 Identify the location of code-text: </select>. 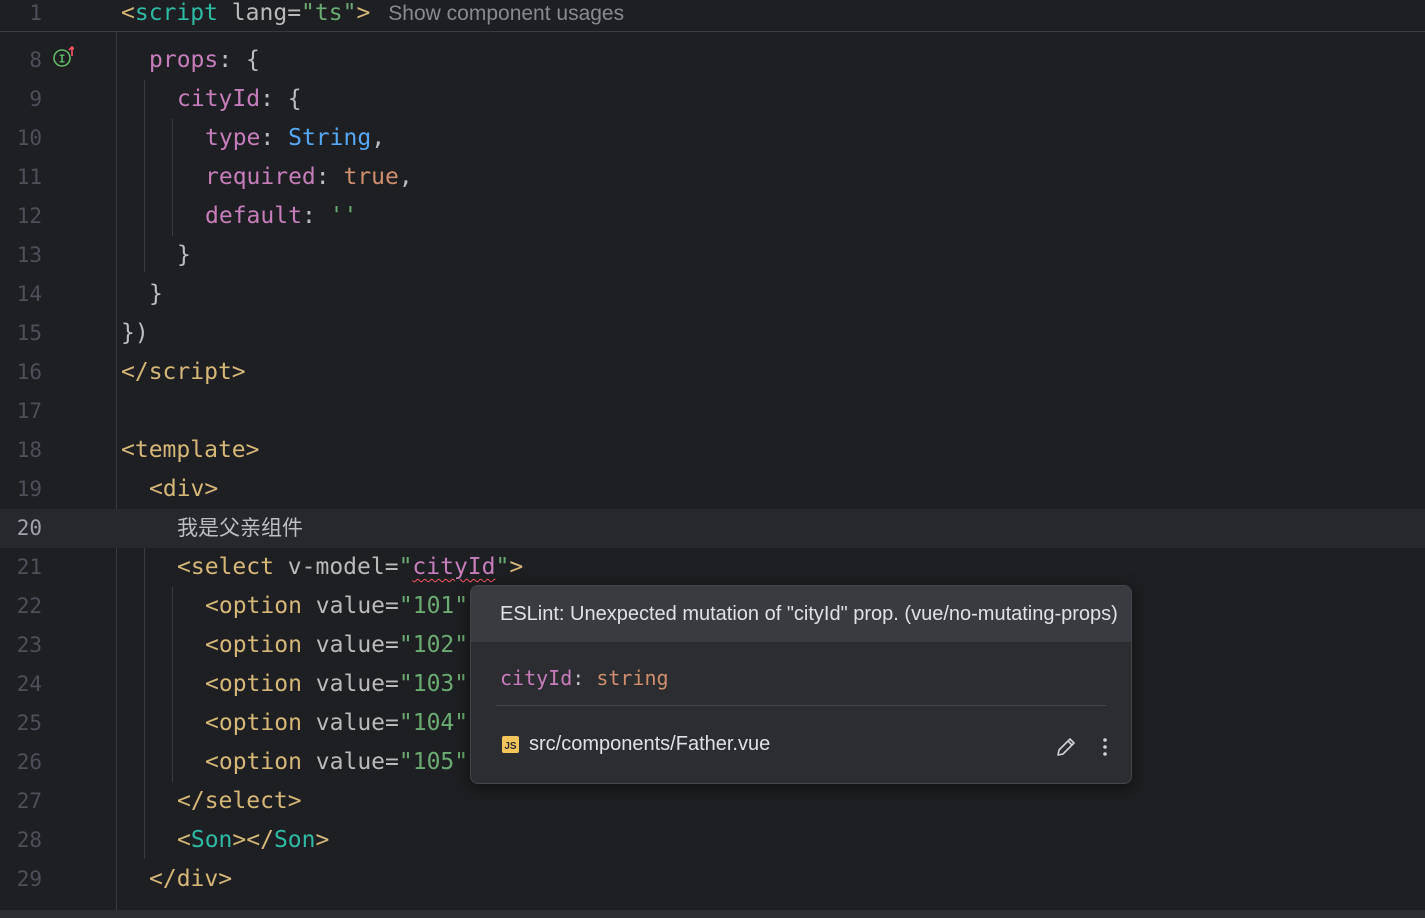
(239, 801).